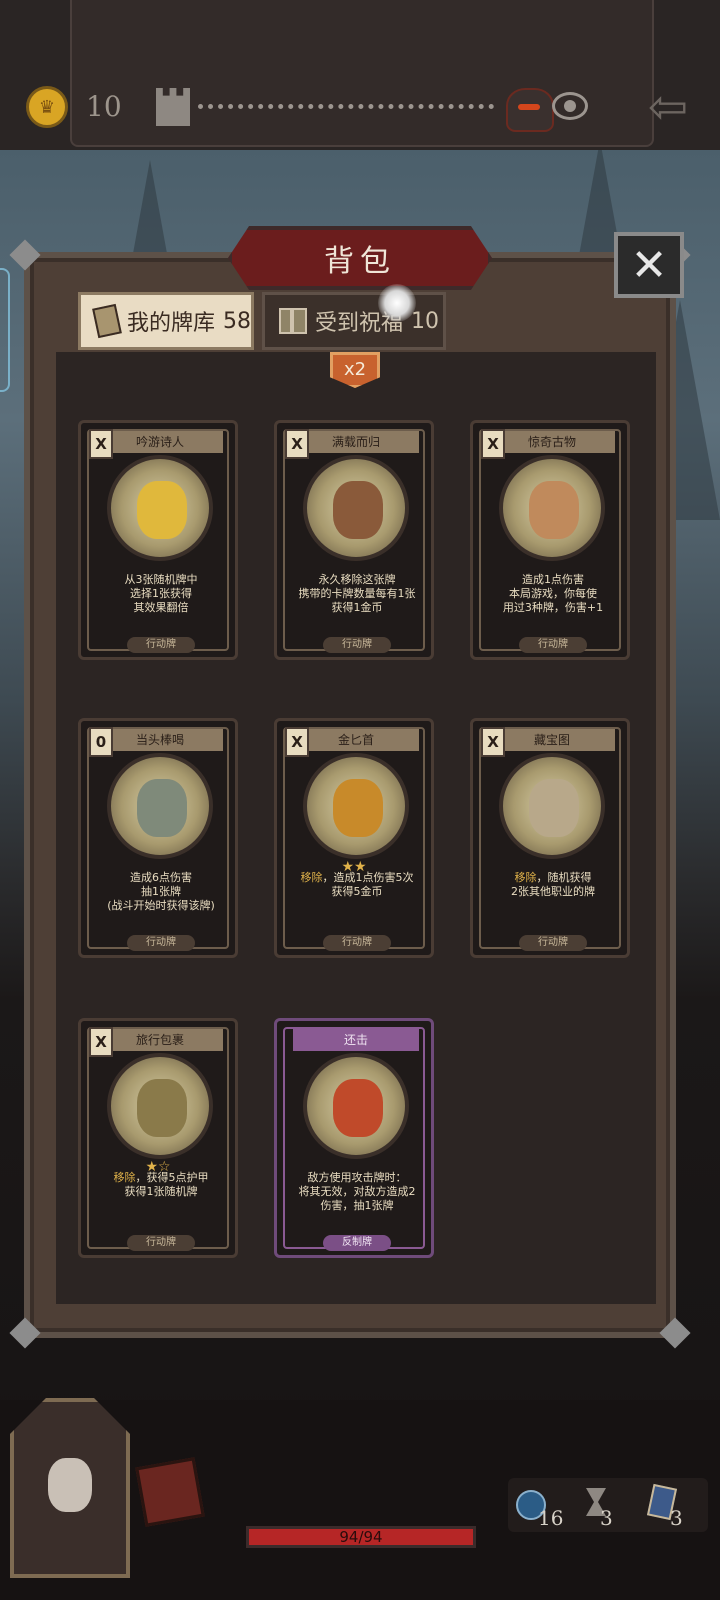 The width and height of the screenshot is (720, 1600). What do you see at coordinates (5, 330) in the screenshot?
I see `side-tab` at bounding box center [5, 330].